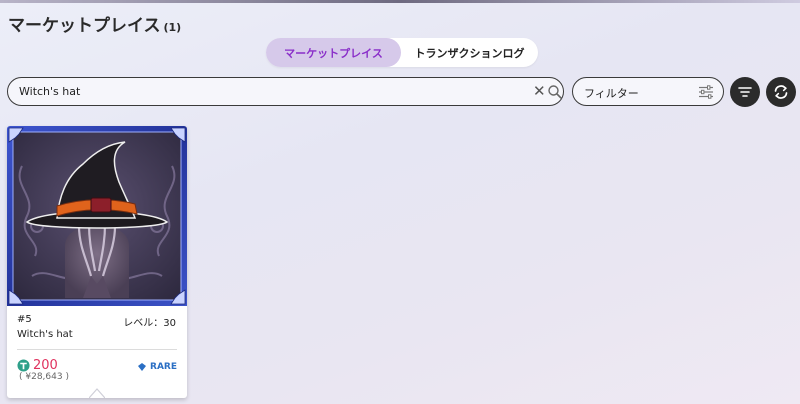  What do you see at coordinates (142, 367) in the screenshot?
I see `diamond-icon` at bounding box center [142, 367].